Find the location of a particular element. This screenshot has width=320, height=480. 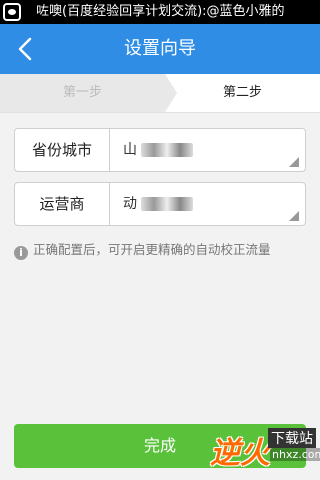

tip-text: 正确配置后，可开启更精确的自动校正流量 is located at coordinates (152, 249).